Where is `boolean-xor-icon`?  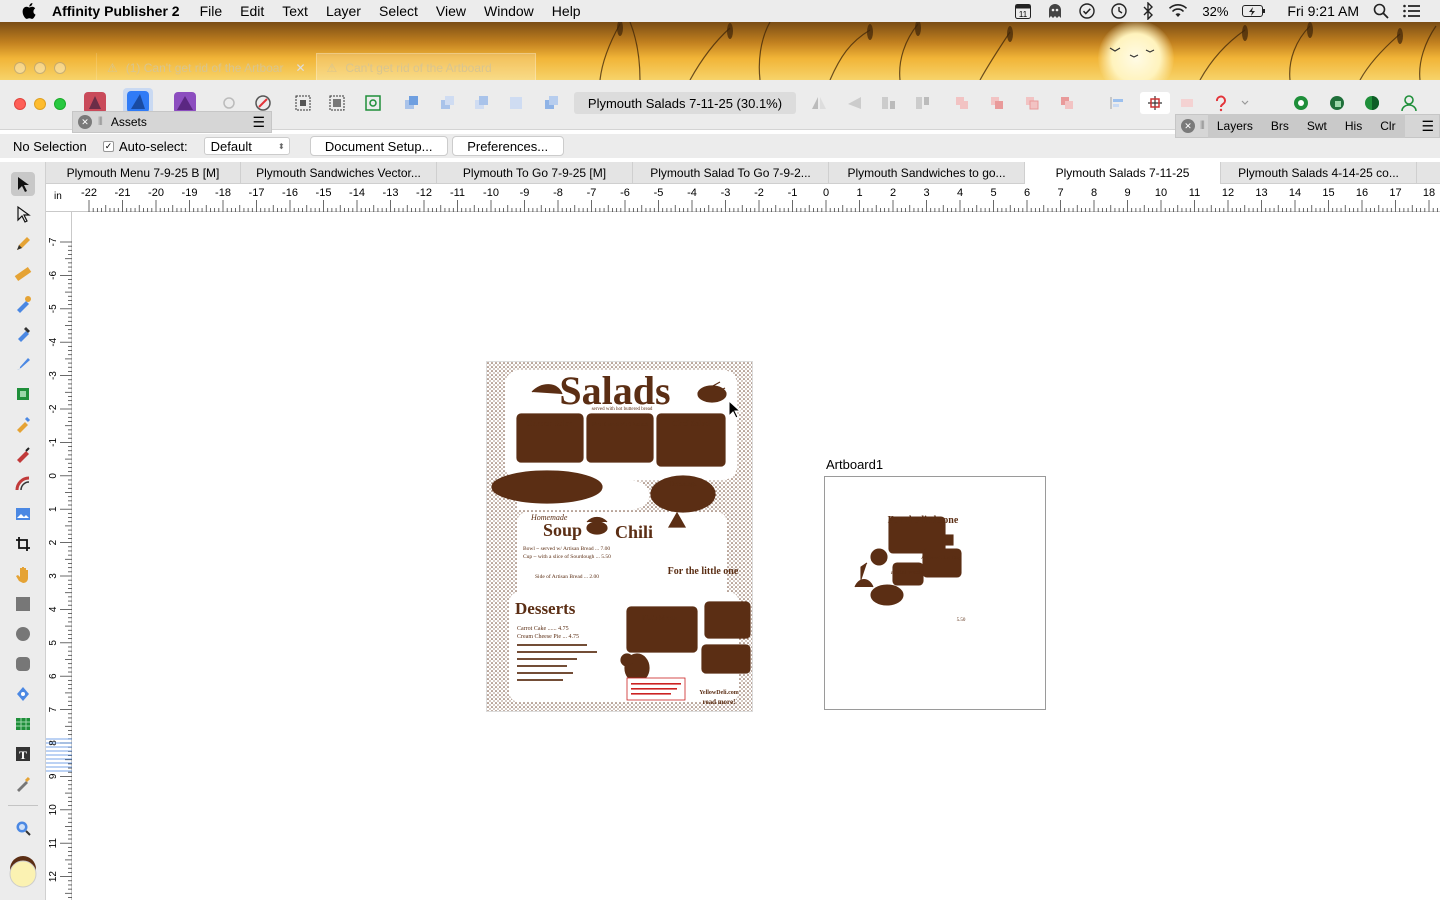 boolean-xor-icon is located at coordinates (1067, 103).